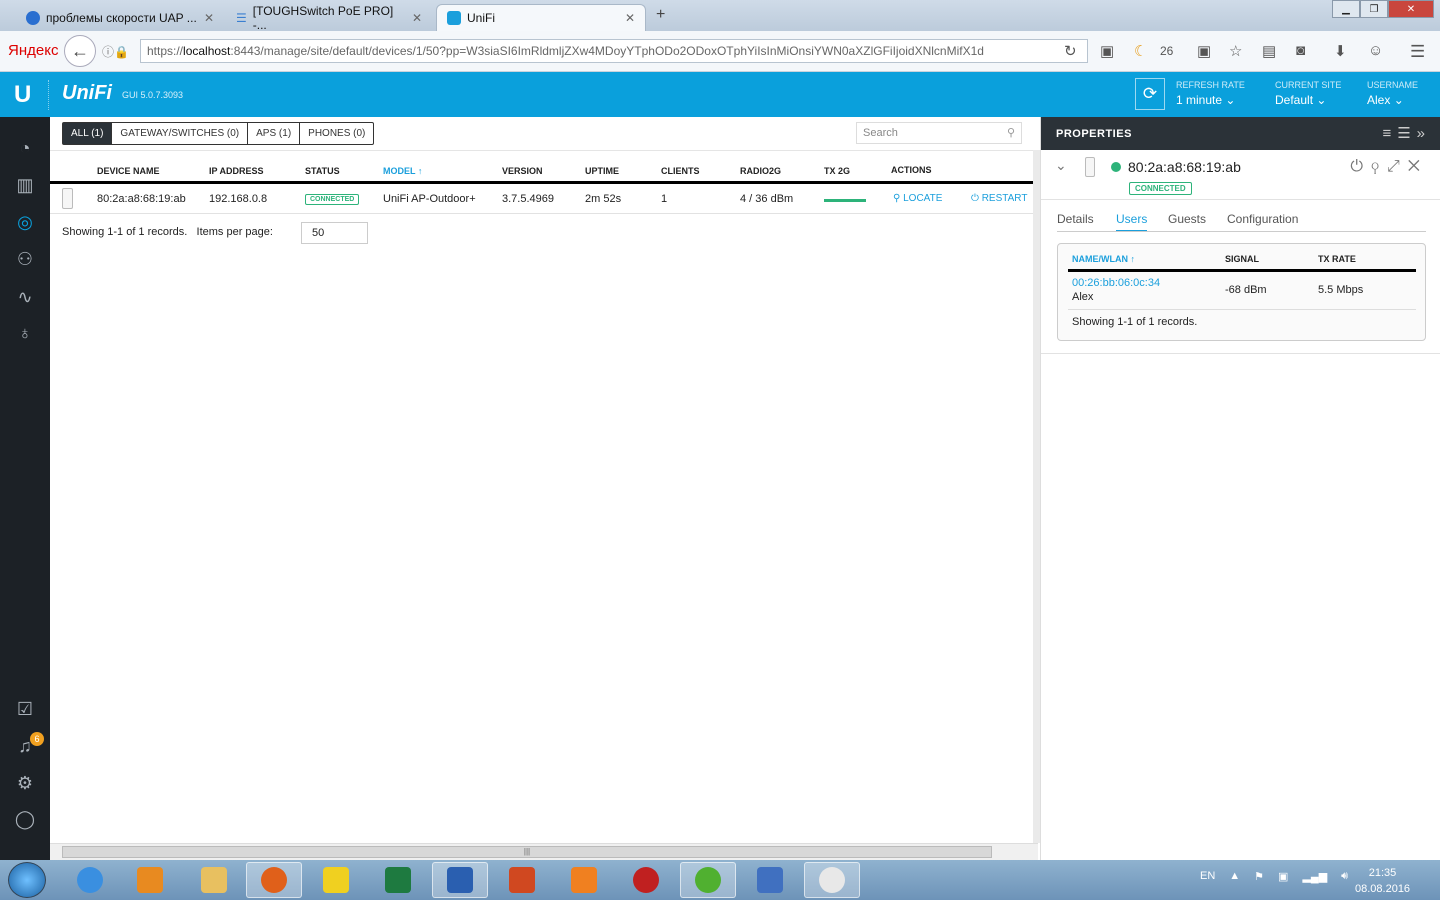  What do you see at coordinates (1150, 94) in the screenshot?
I see `refresh-button: ⟳` at bounding box center [1150, 94].